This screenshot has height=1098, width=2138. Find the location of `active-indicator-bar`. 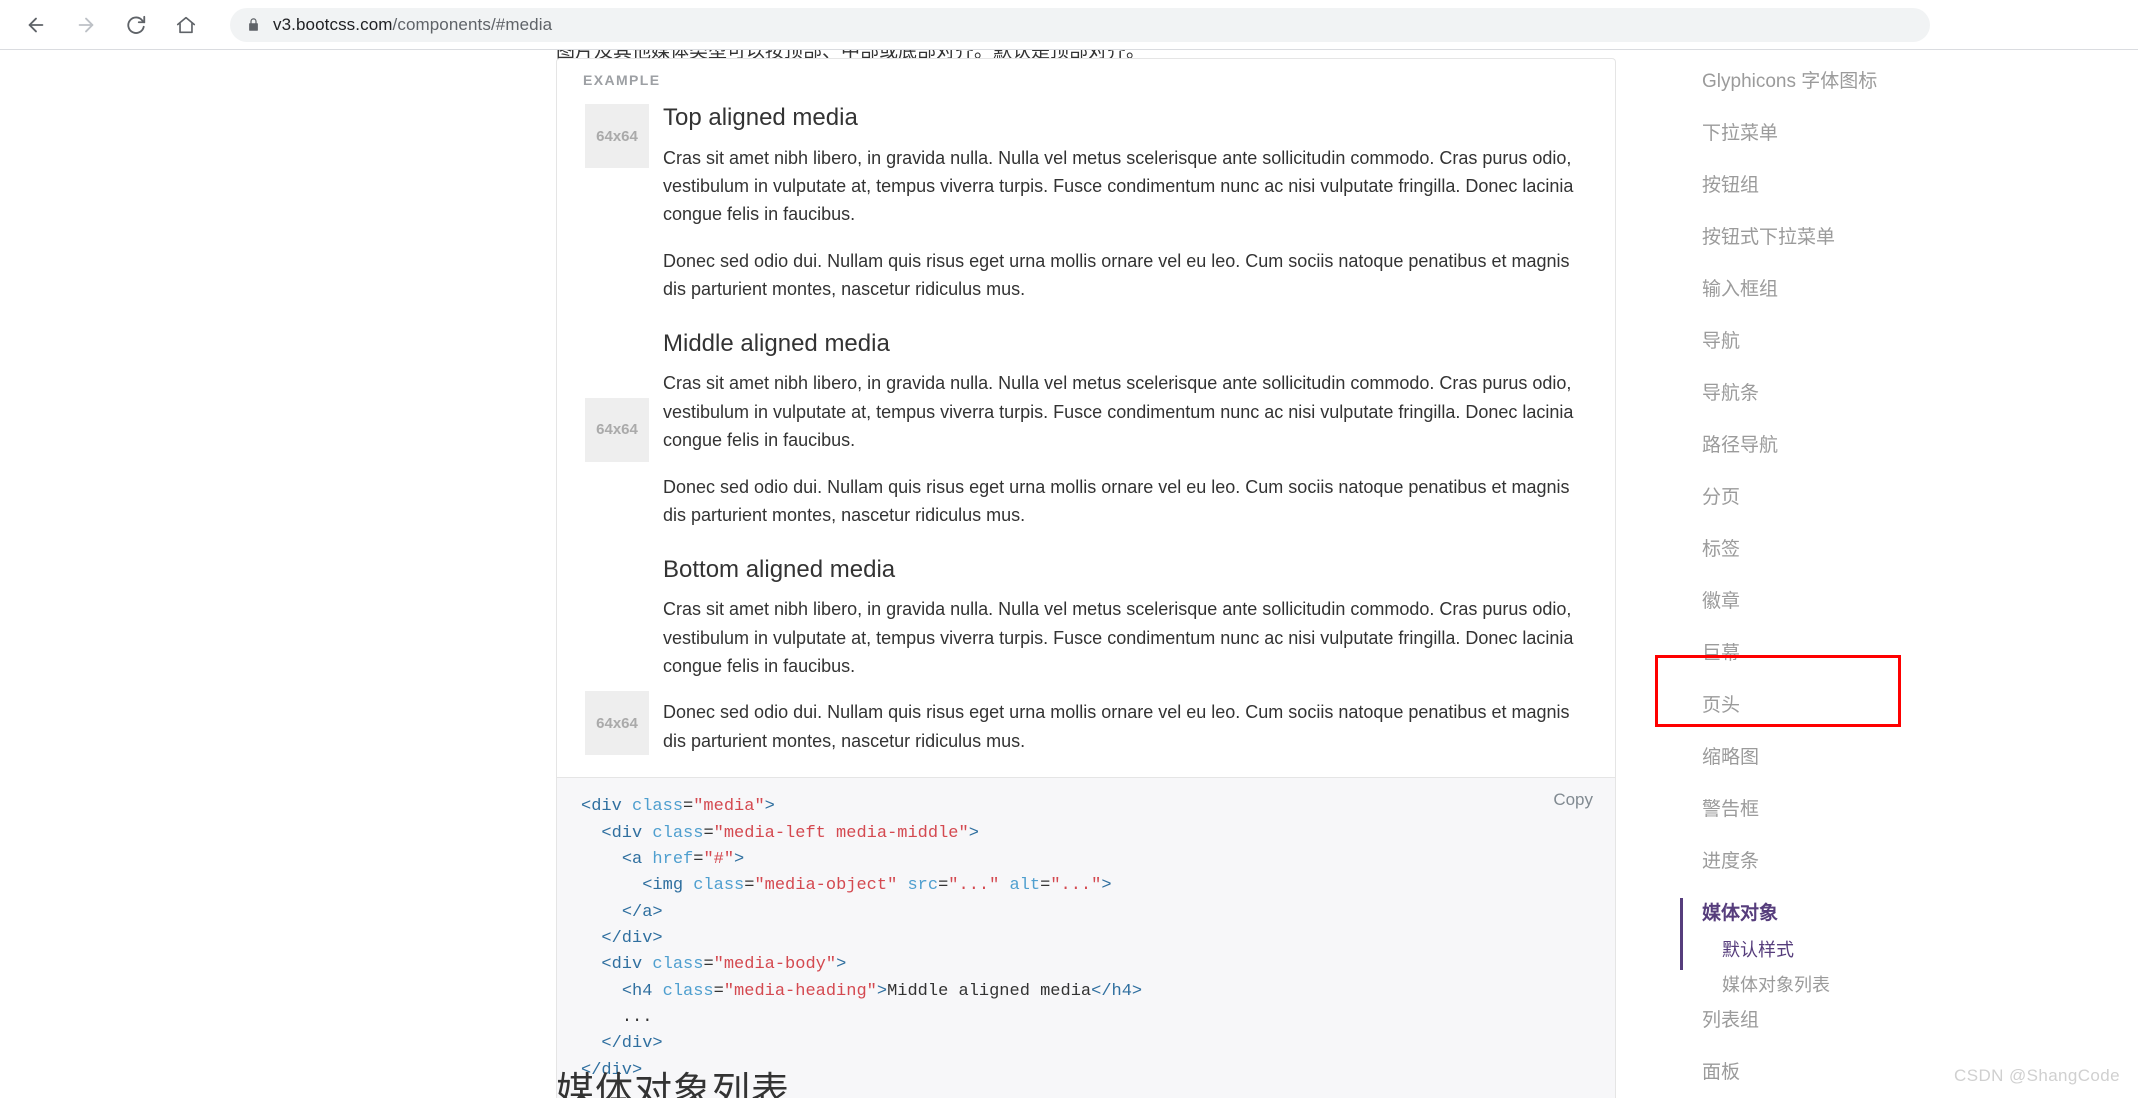

active-indicator-bar is located at coordinates (1681, 934).